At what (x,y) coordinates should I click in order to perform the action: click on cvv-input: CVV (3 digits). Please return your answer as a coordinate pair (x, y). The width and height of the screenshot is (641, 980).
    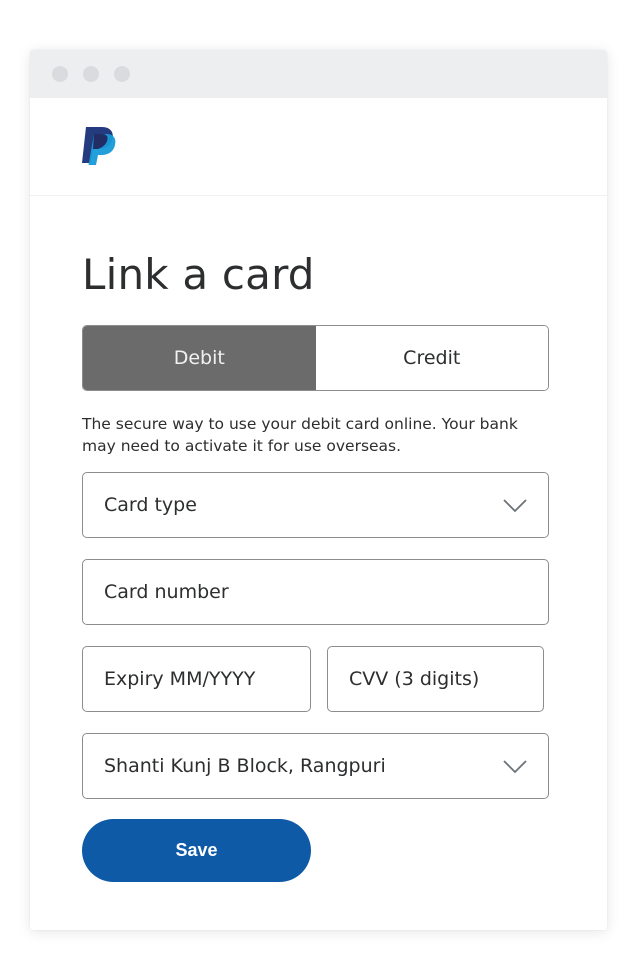
    Looking at the image, I should click on (435, 679).